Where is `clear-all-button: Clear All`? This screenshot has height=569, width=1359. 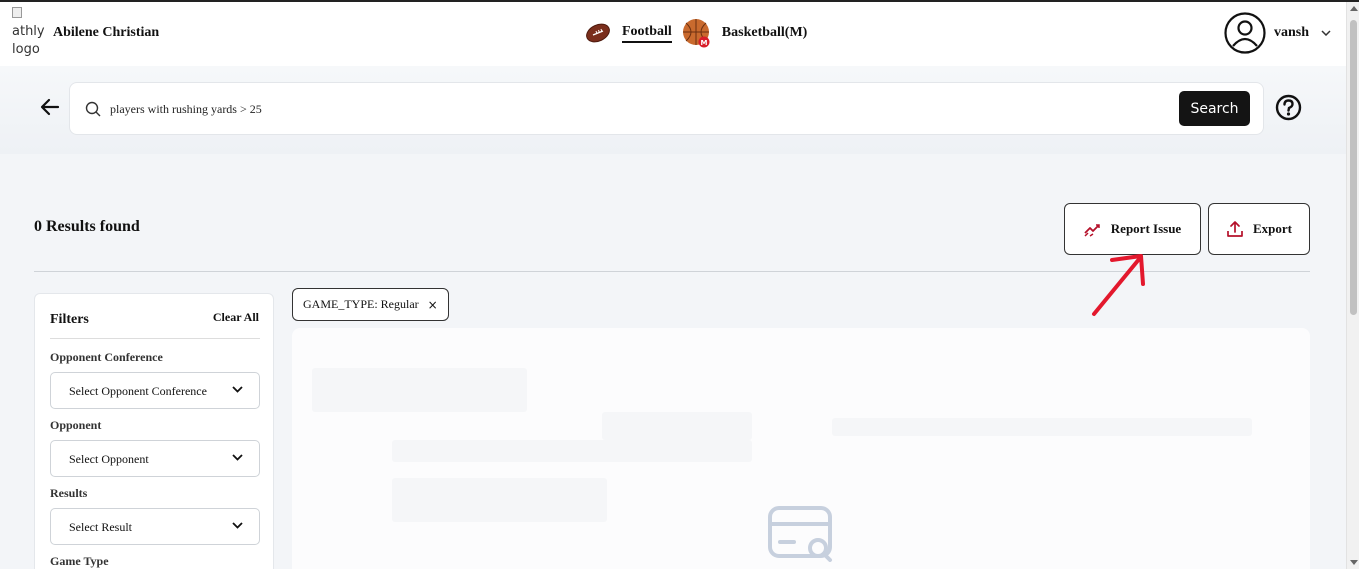 clear-all-button: Clear All is located at coordinates (236, 317).